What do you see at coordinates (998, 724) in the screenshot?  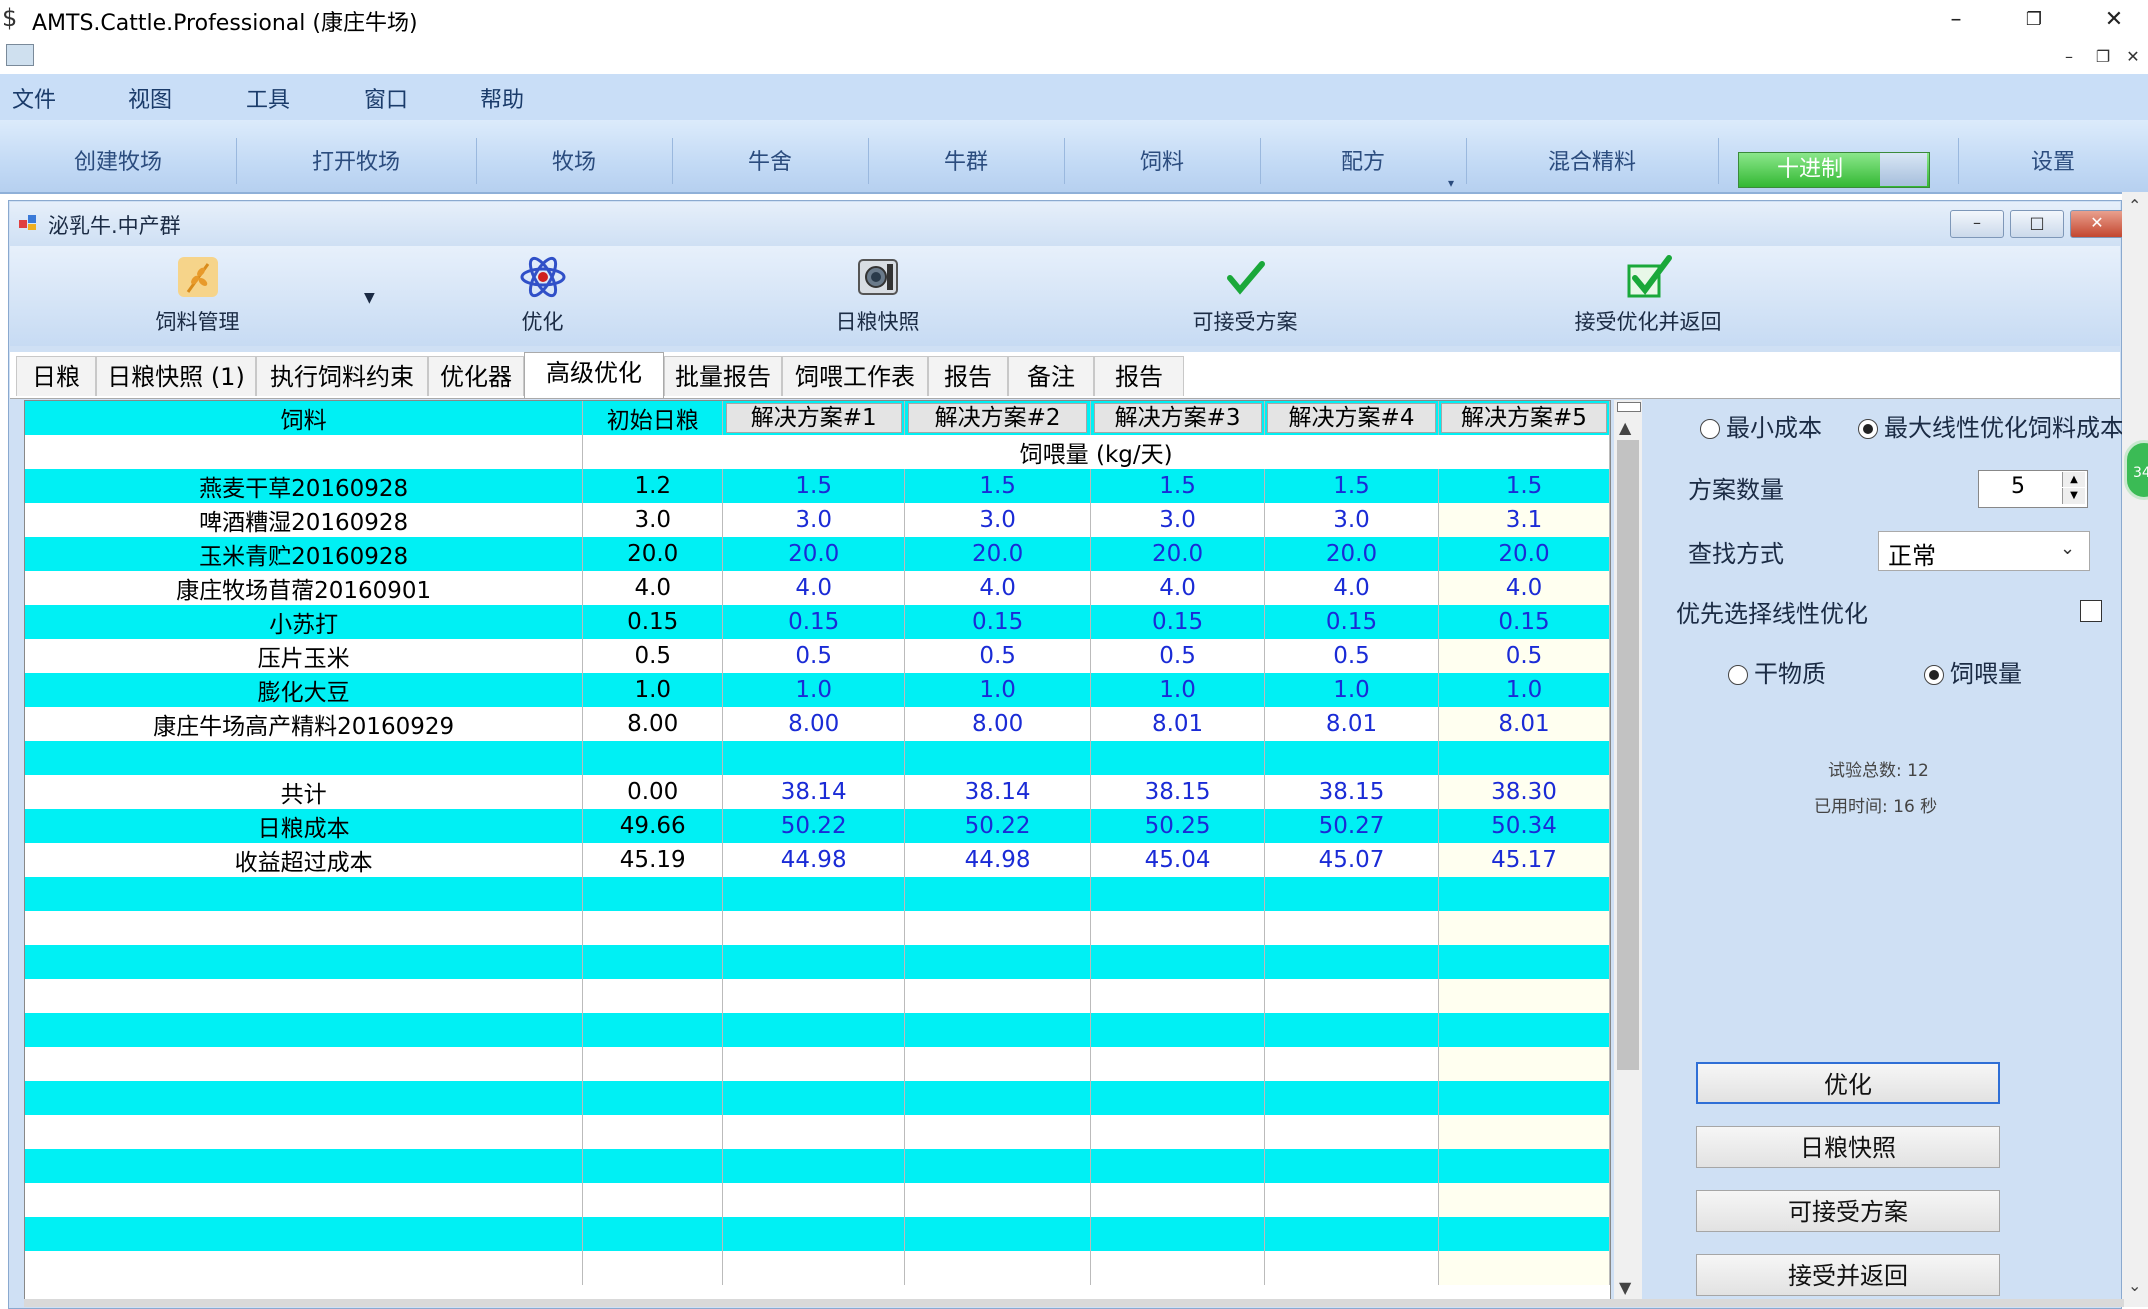 I see `value-cell: 8.00` at bounding box center [998, 724].